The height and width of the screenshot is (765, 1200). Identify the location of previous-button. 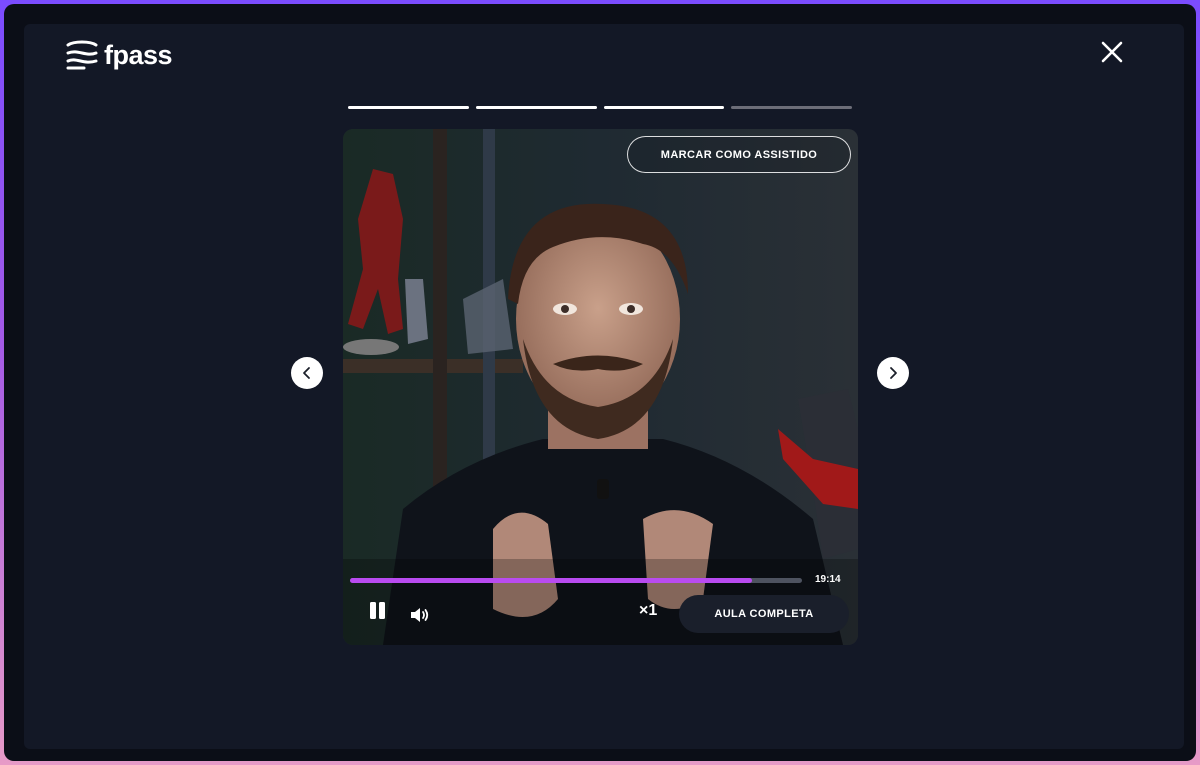
(307, 373).